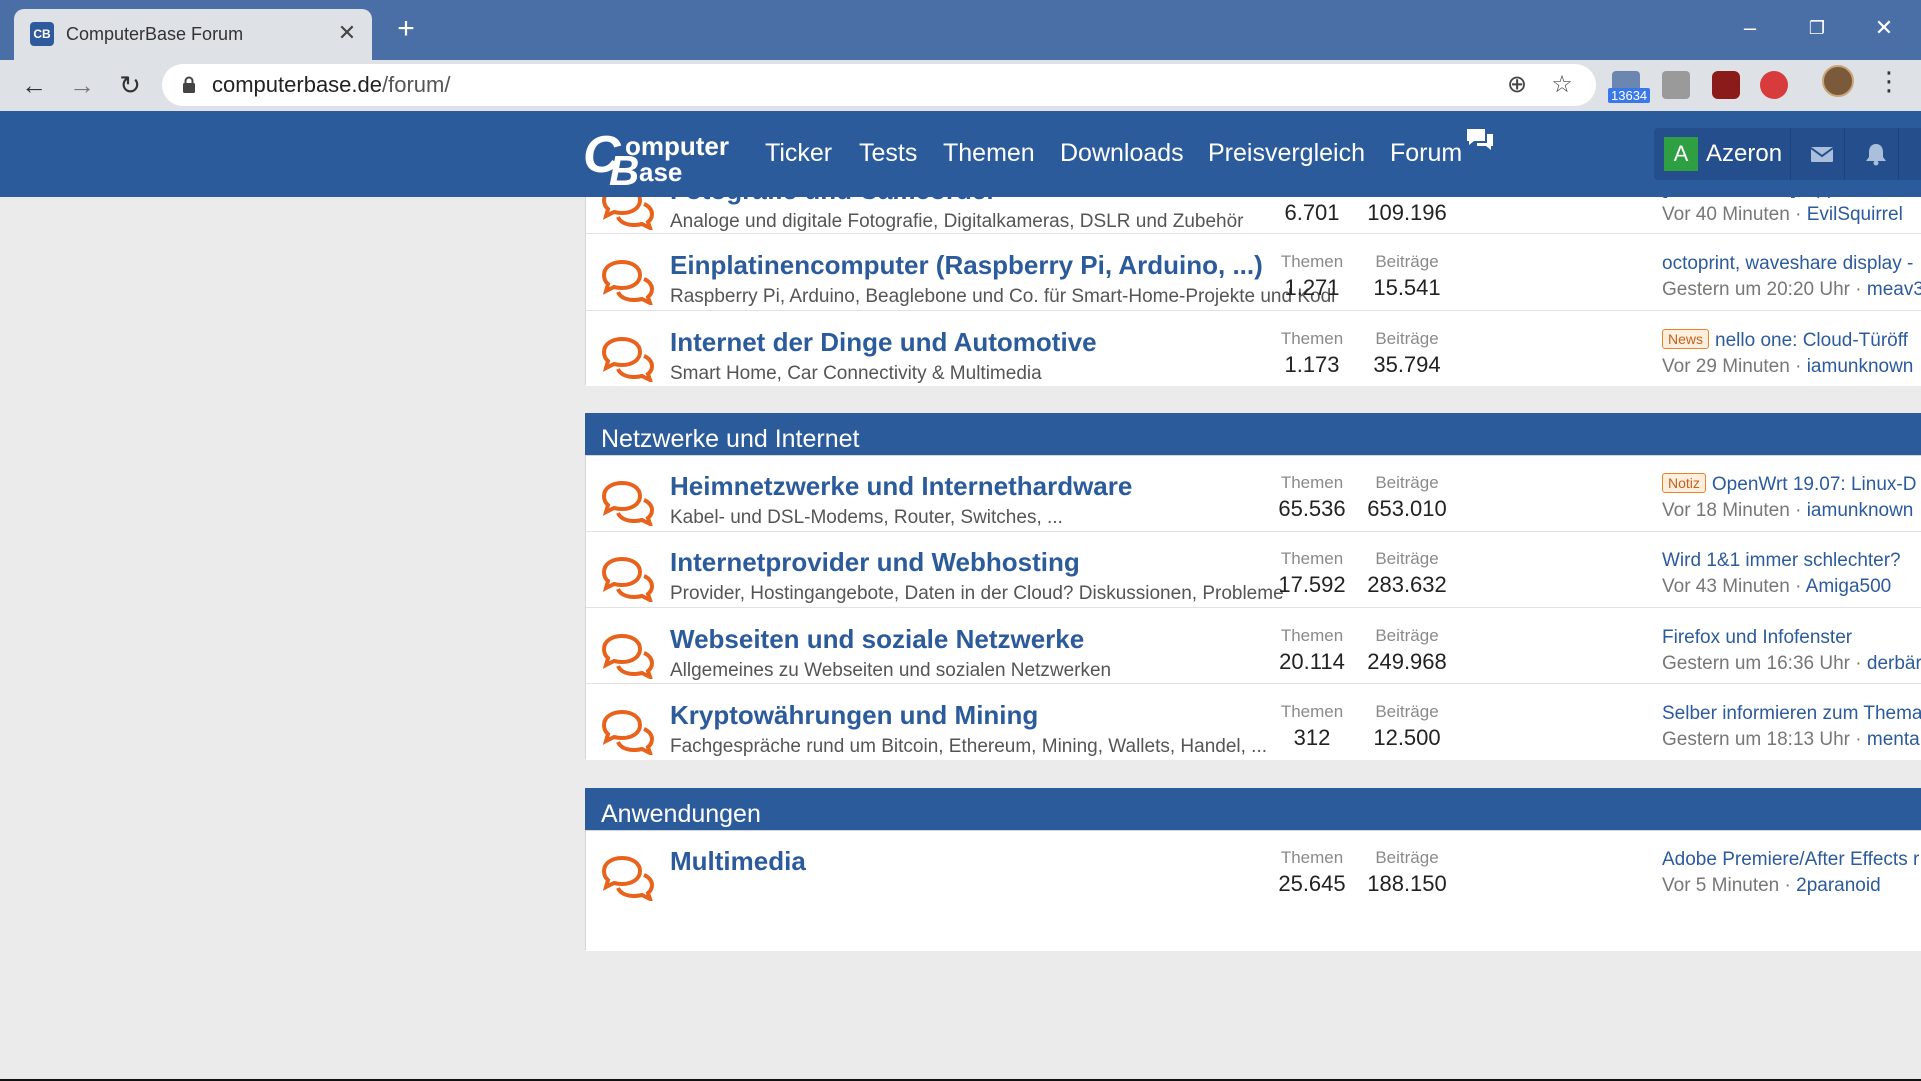  Describe the element at coordinates (1686, 339) in the screenshot. I see `prefix-tag: News` at that location.